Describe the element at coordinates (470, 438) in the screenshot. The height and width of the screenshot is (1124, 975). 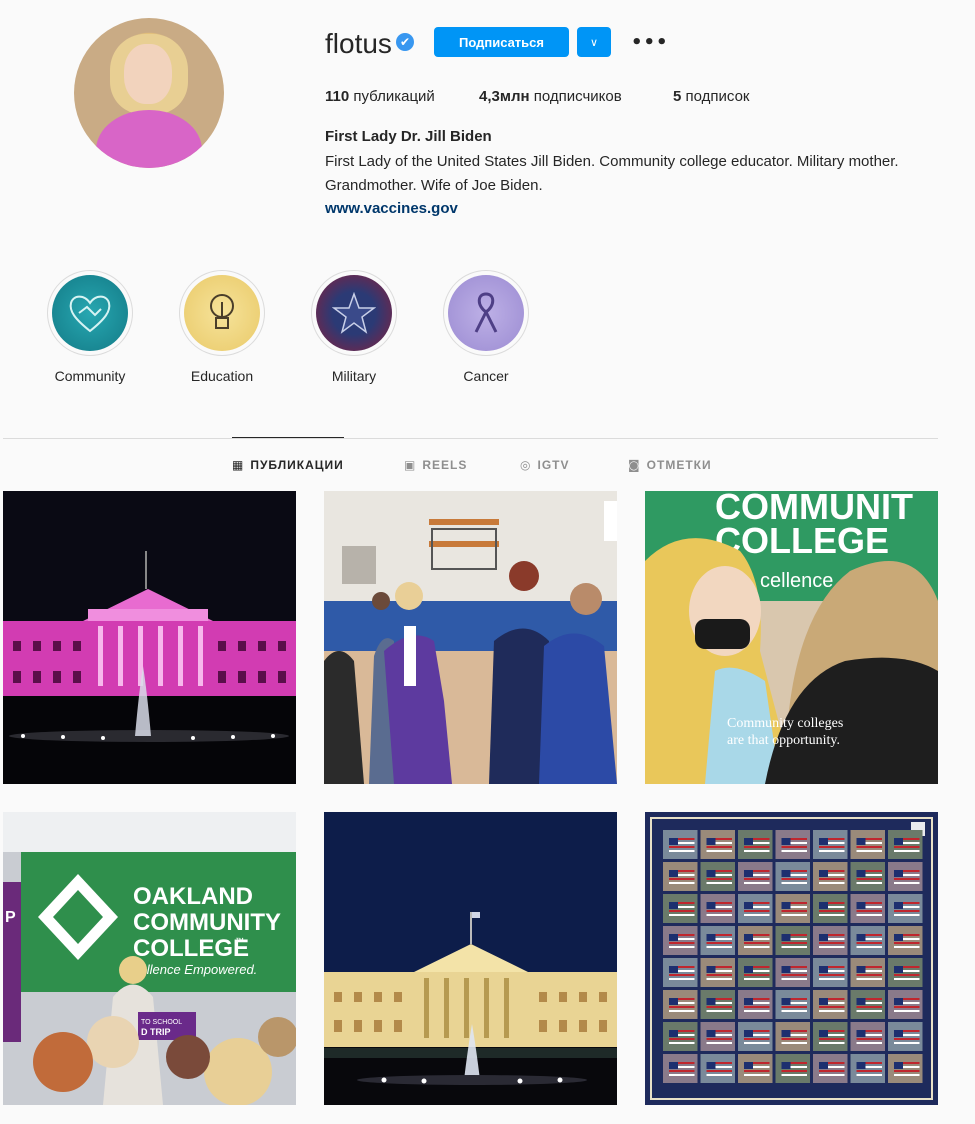
I see `tabs-divider` at that location.